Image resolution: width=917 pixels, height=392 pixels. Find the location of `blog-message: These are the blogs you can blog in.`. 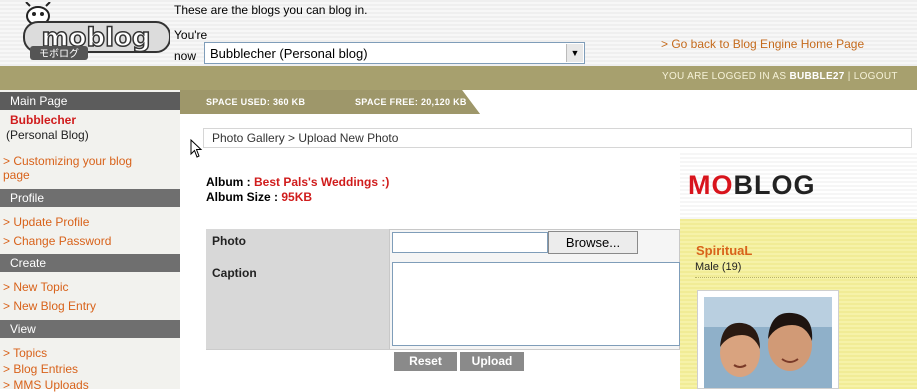

blog-message: These are the blogs you can blog in. is located at coordinates (271, 10).